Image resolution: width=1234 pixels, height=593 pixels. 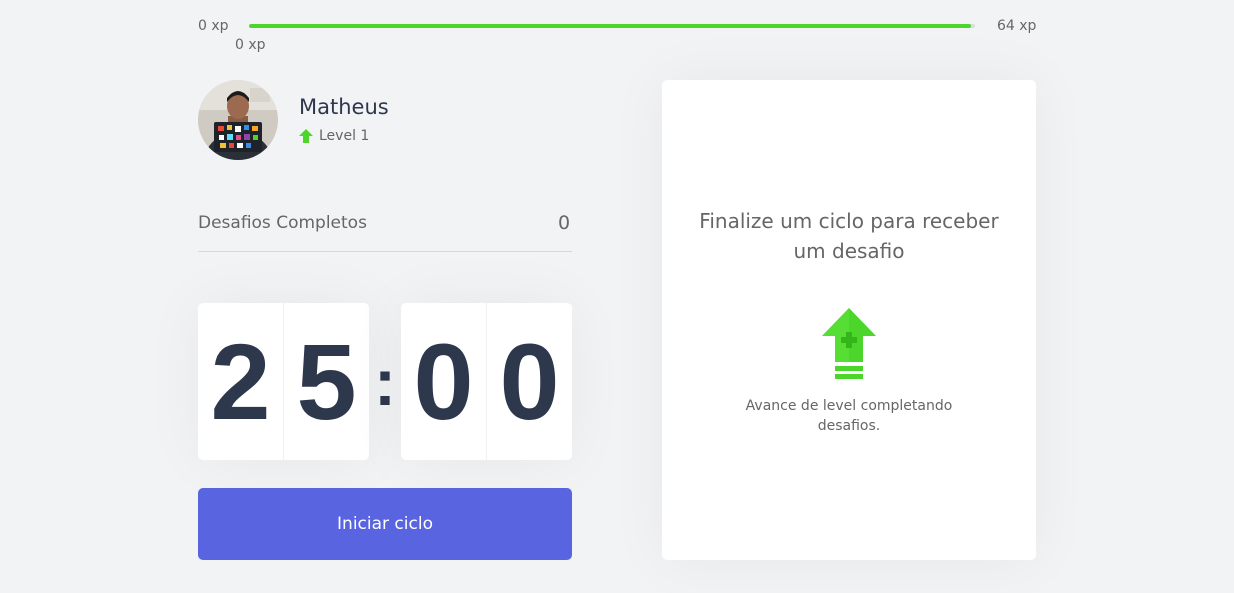 I want to click on experience-bar, so click(x=612, y=26).